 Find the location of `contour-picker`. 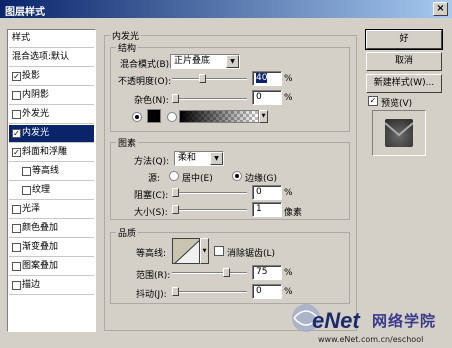

contour-picker is located at coordinates (186, 251).